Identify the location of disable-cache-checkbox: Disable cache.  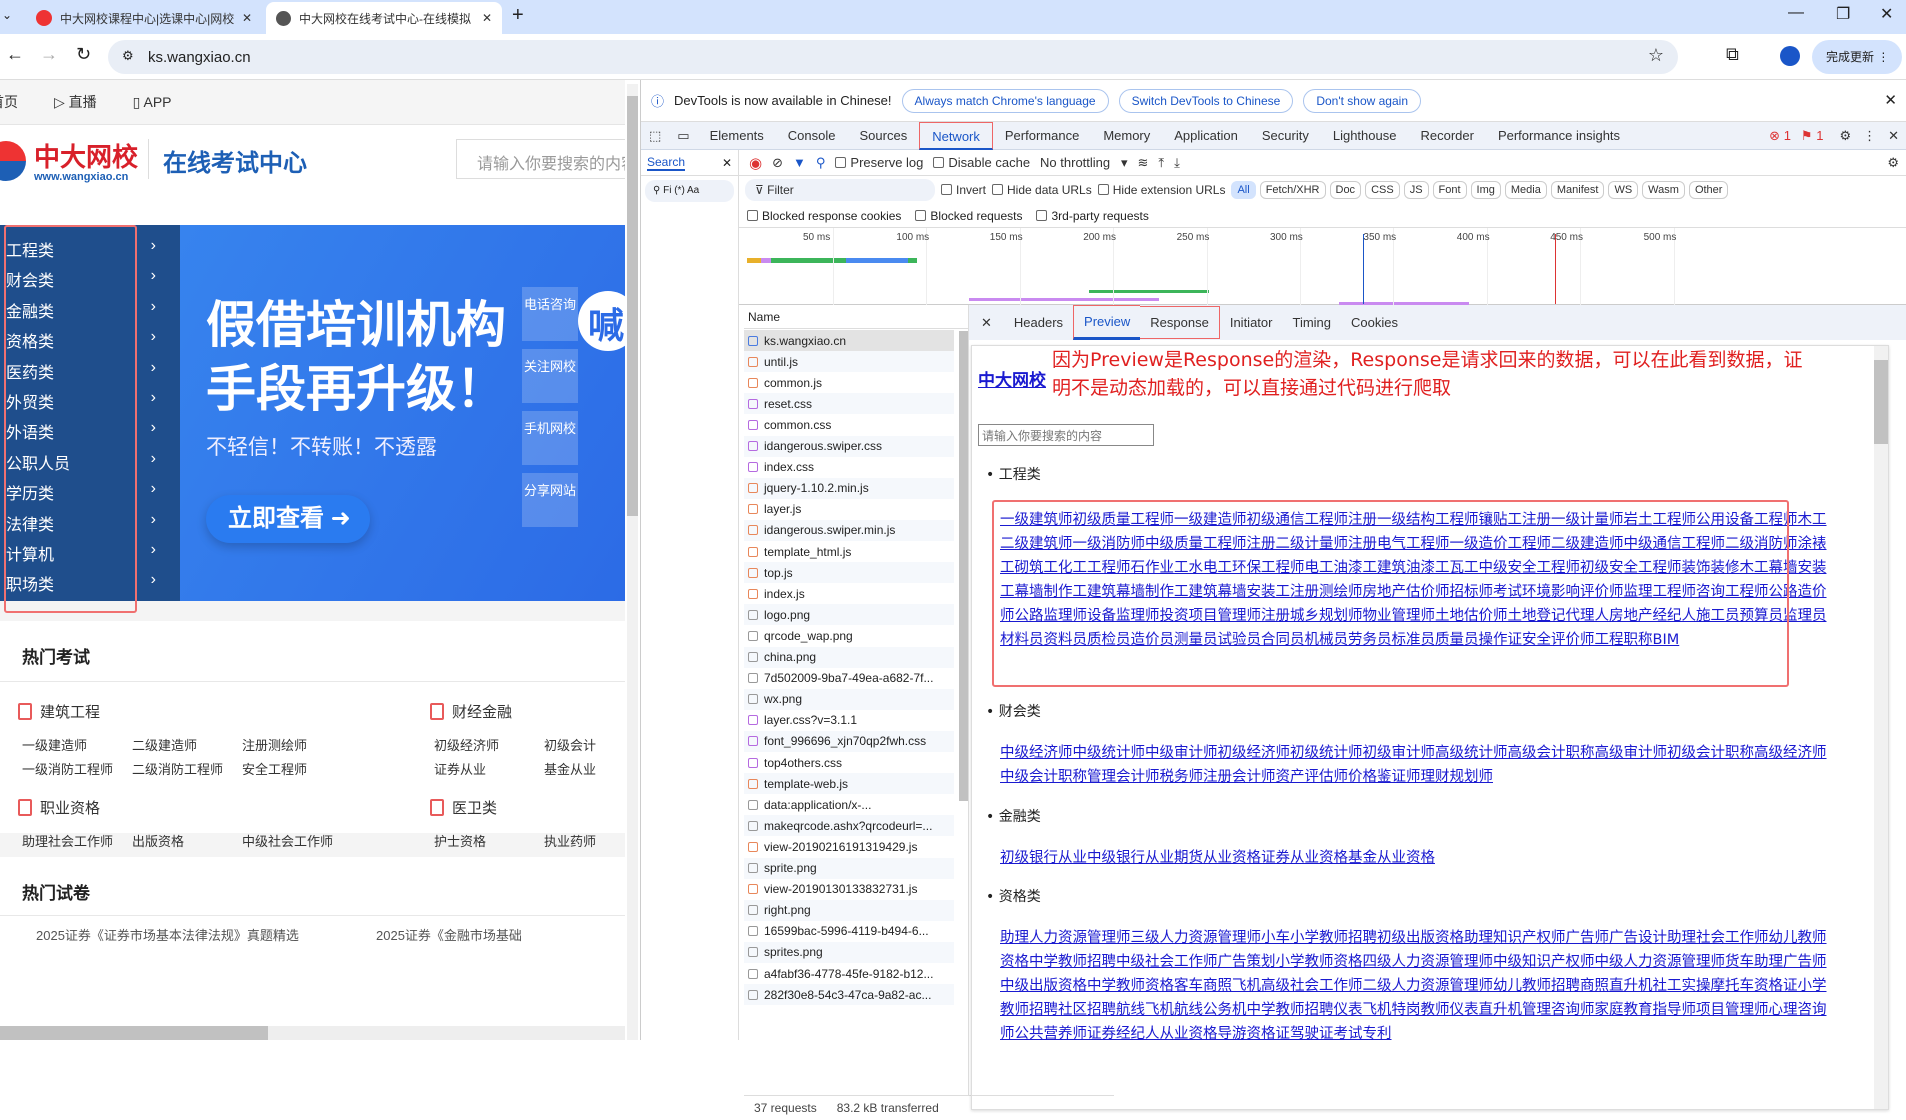
(981, 162).